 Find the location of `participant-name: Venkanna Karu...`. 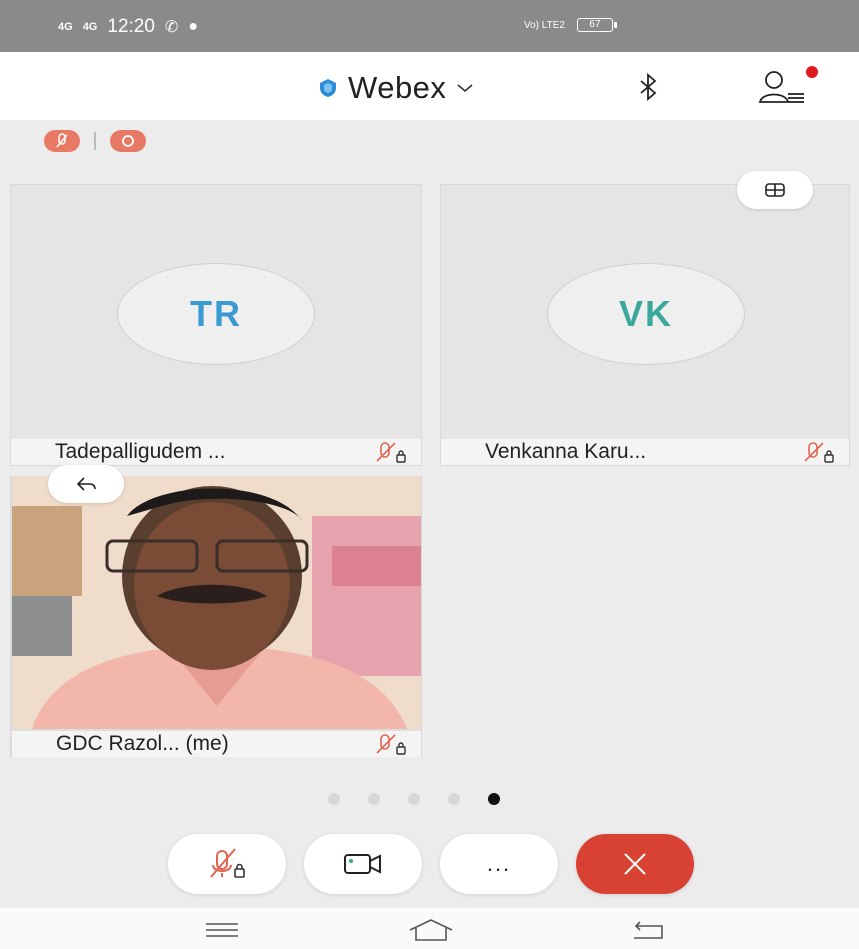

participant-name: Venkanna Karu... is located at coordinates (566, 451).